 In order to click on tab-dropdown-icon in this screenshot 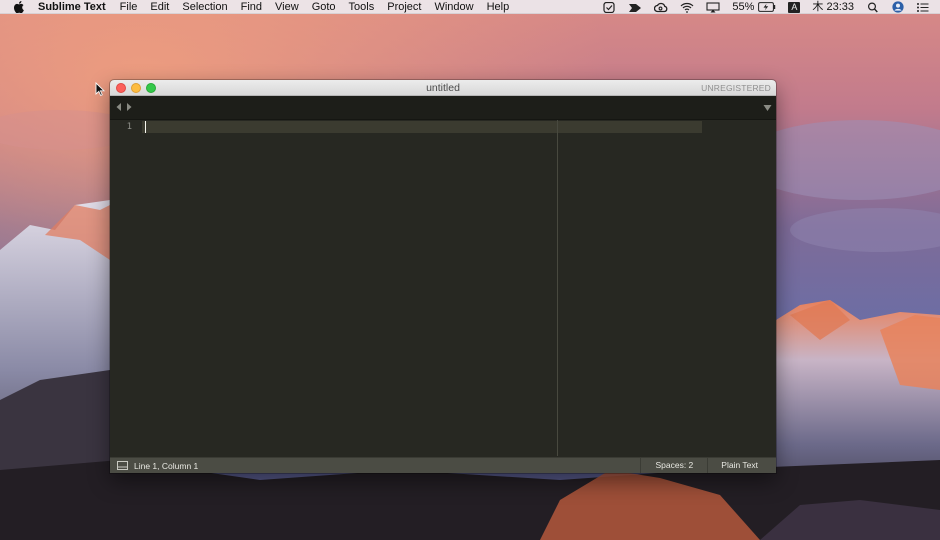, I will do `click(767, 108)`.